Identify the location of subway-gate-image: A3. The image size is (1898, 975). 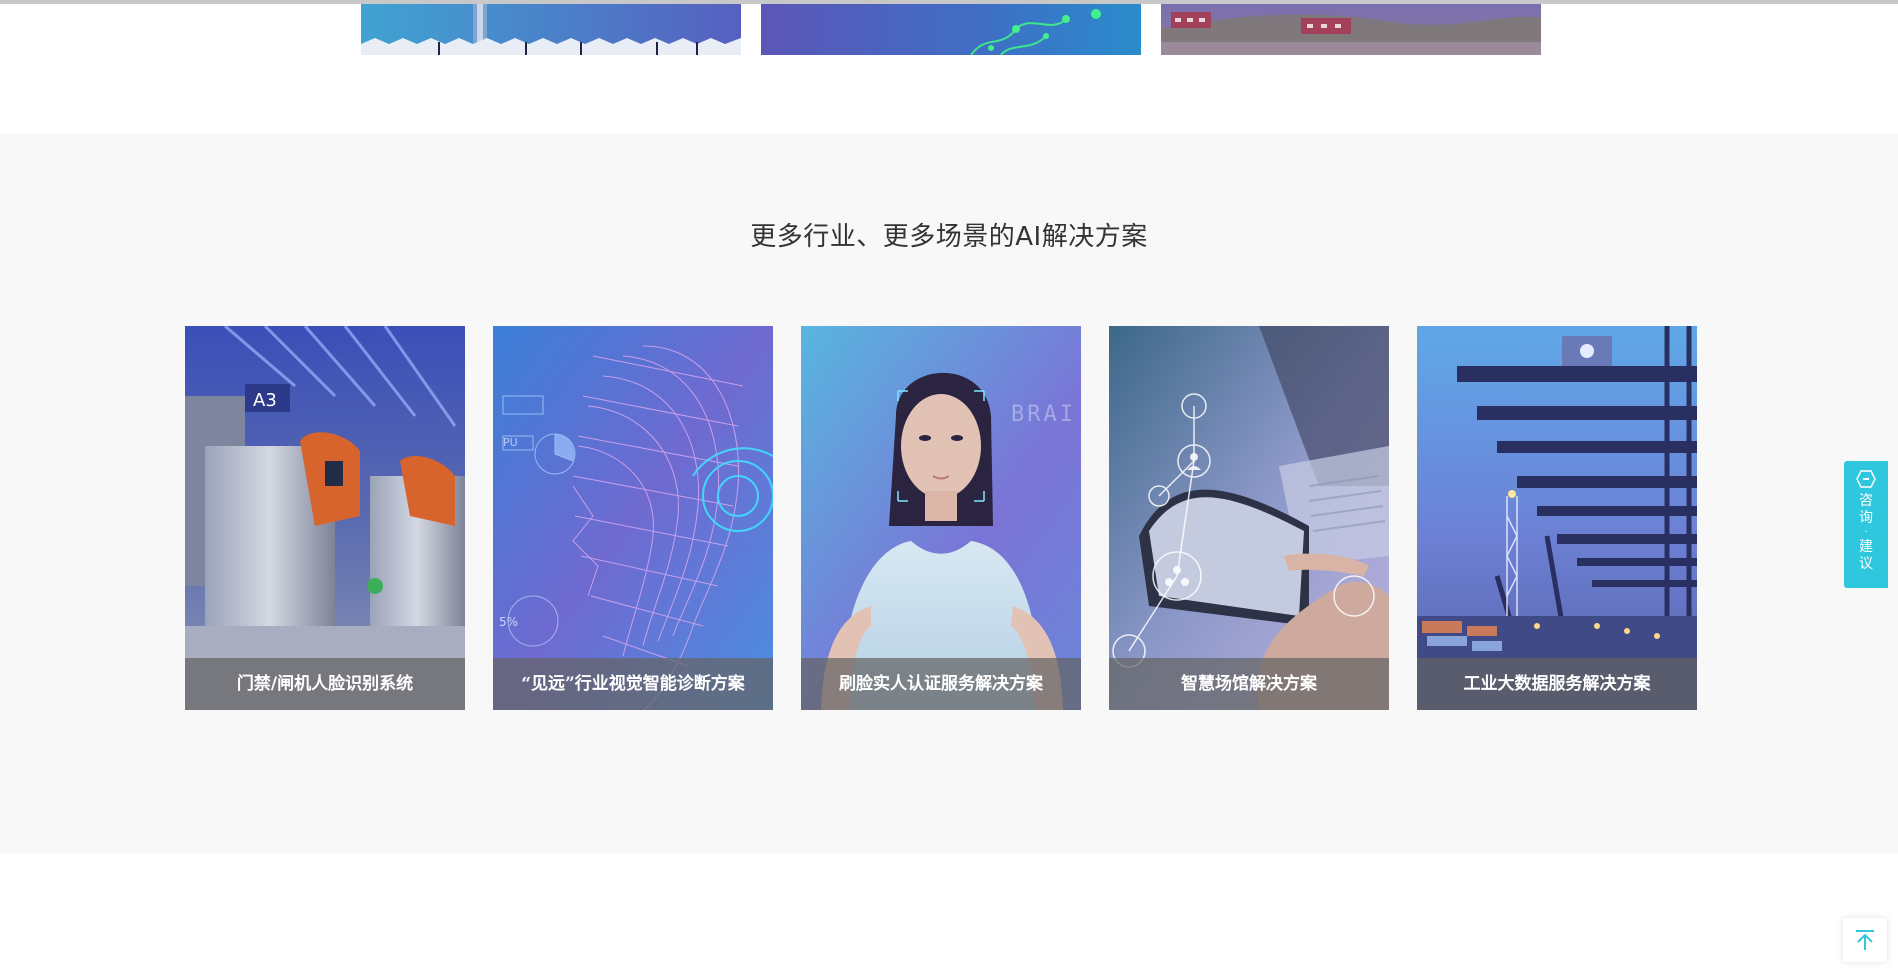
(325, 518).